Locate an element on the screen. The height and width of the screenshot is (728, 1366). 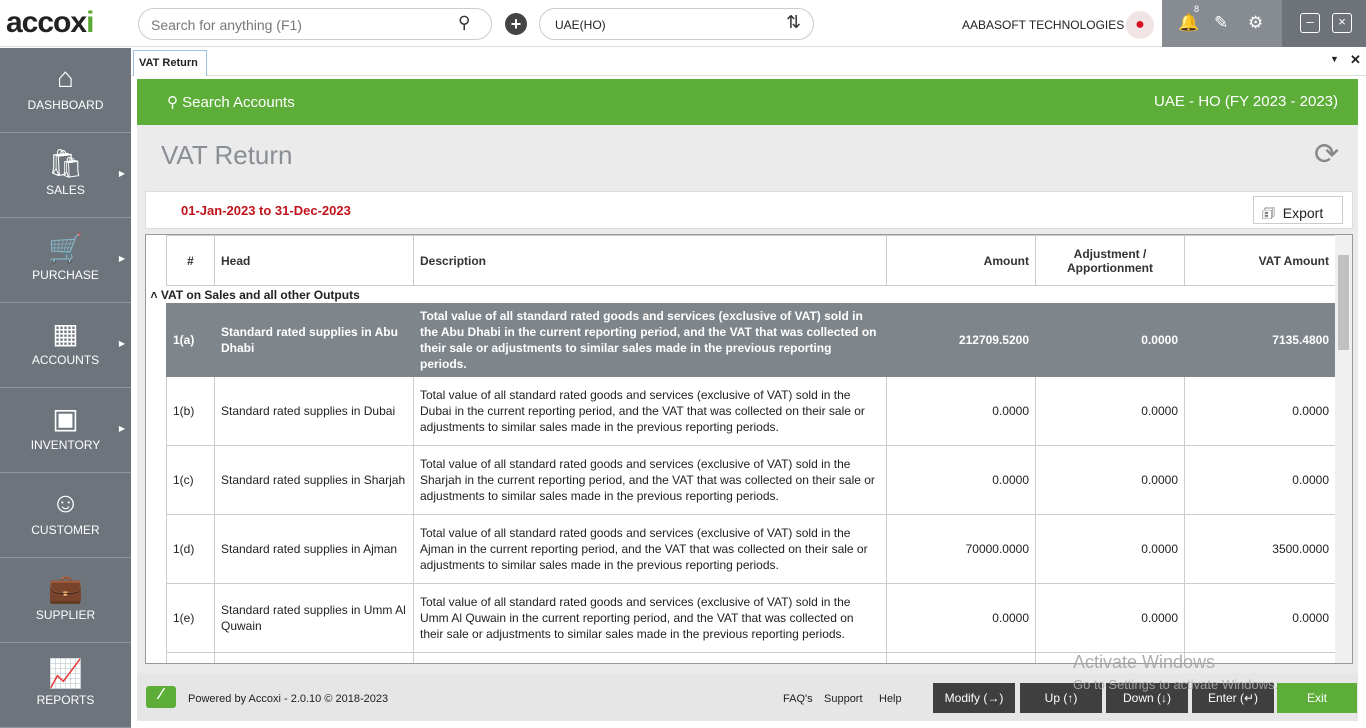
sidebar-item-customer: ☺ CUSTOMER is located at coordinates (65, 515).